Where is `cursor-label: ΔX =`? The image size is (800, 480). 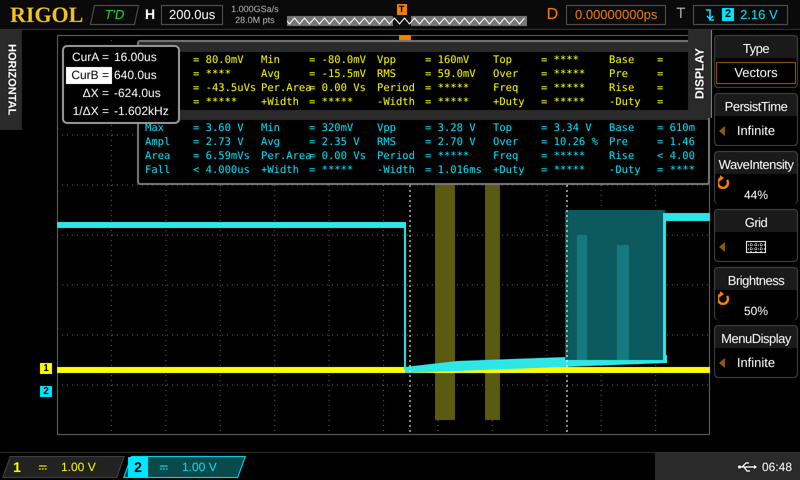 cursor-label: ΔX = is located at coordinates (96, 93).